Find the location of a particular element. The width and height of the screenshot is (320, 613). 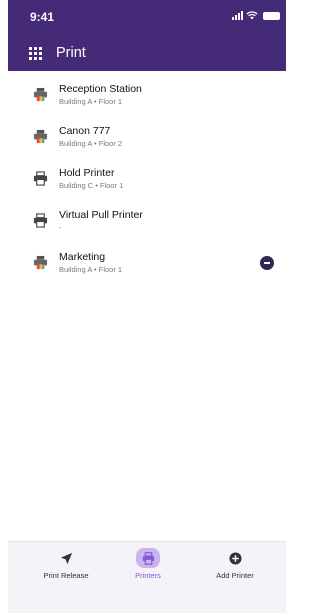

tab-label: Add Printer is located at coordinates (235, 575).